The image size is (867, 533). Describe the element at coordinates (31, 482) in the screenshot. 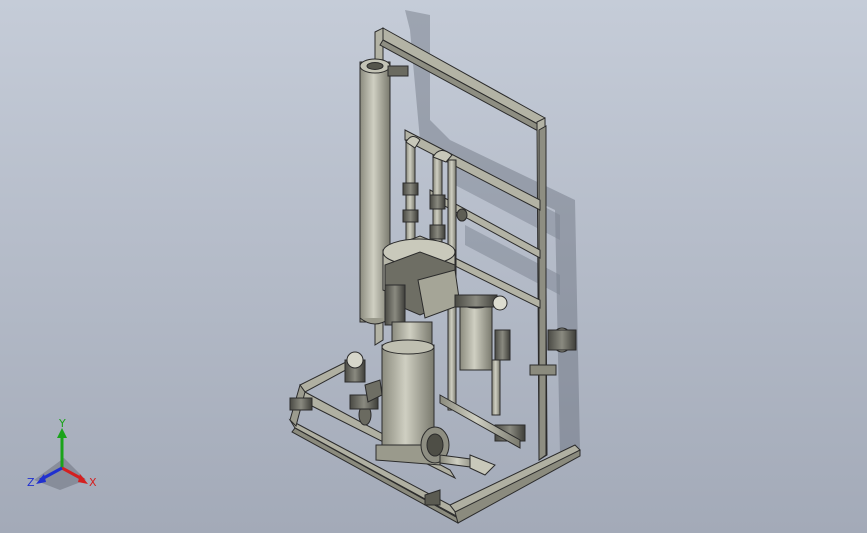

I see `triad-z-label: Z` at that location.